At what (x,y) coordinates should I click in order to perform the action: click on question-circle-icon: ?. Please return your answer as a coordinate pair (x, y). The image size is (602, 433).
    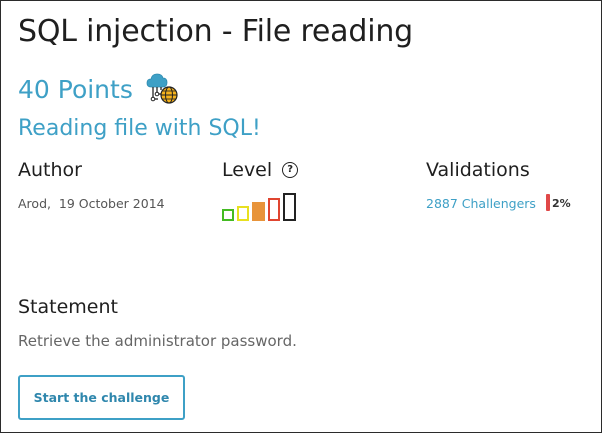
    Looking at the image, I should click on (290, 170).